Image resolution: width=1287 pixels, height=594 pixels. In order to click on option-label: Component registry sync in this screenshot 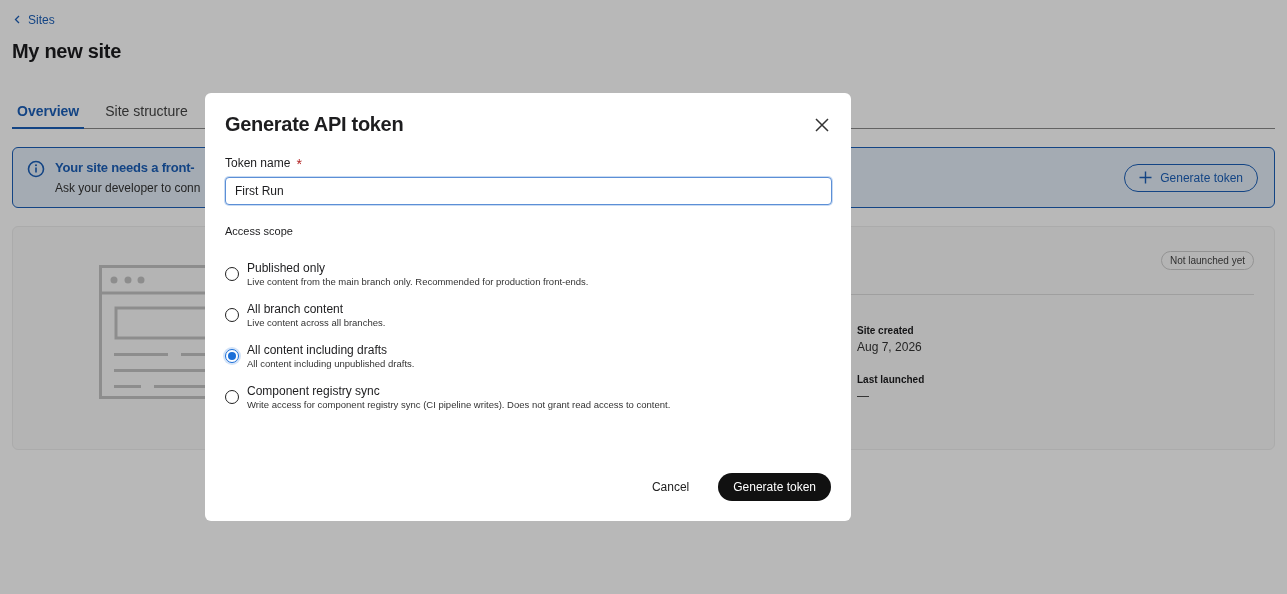, I will do `click(314, 391)`.